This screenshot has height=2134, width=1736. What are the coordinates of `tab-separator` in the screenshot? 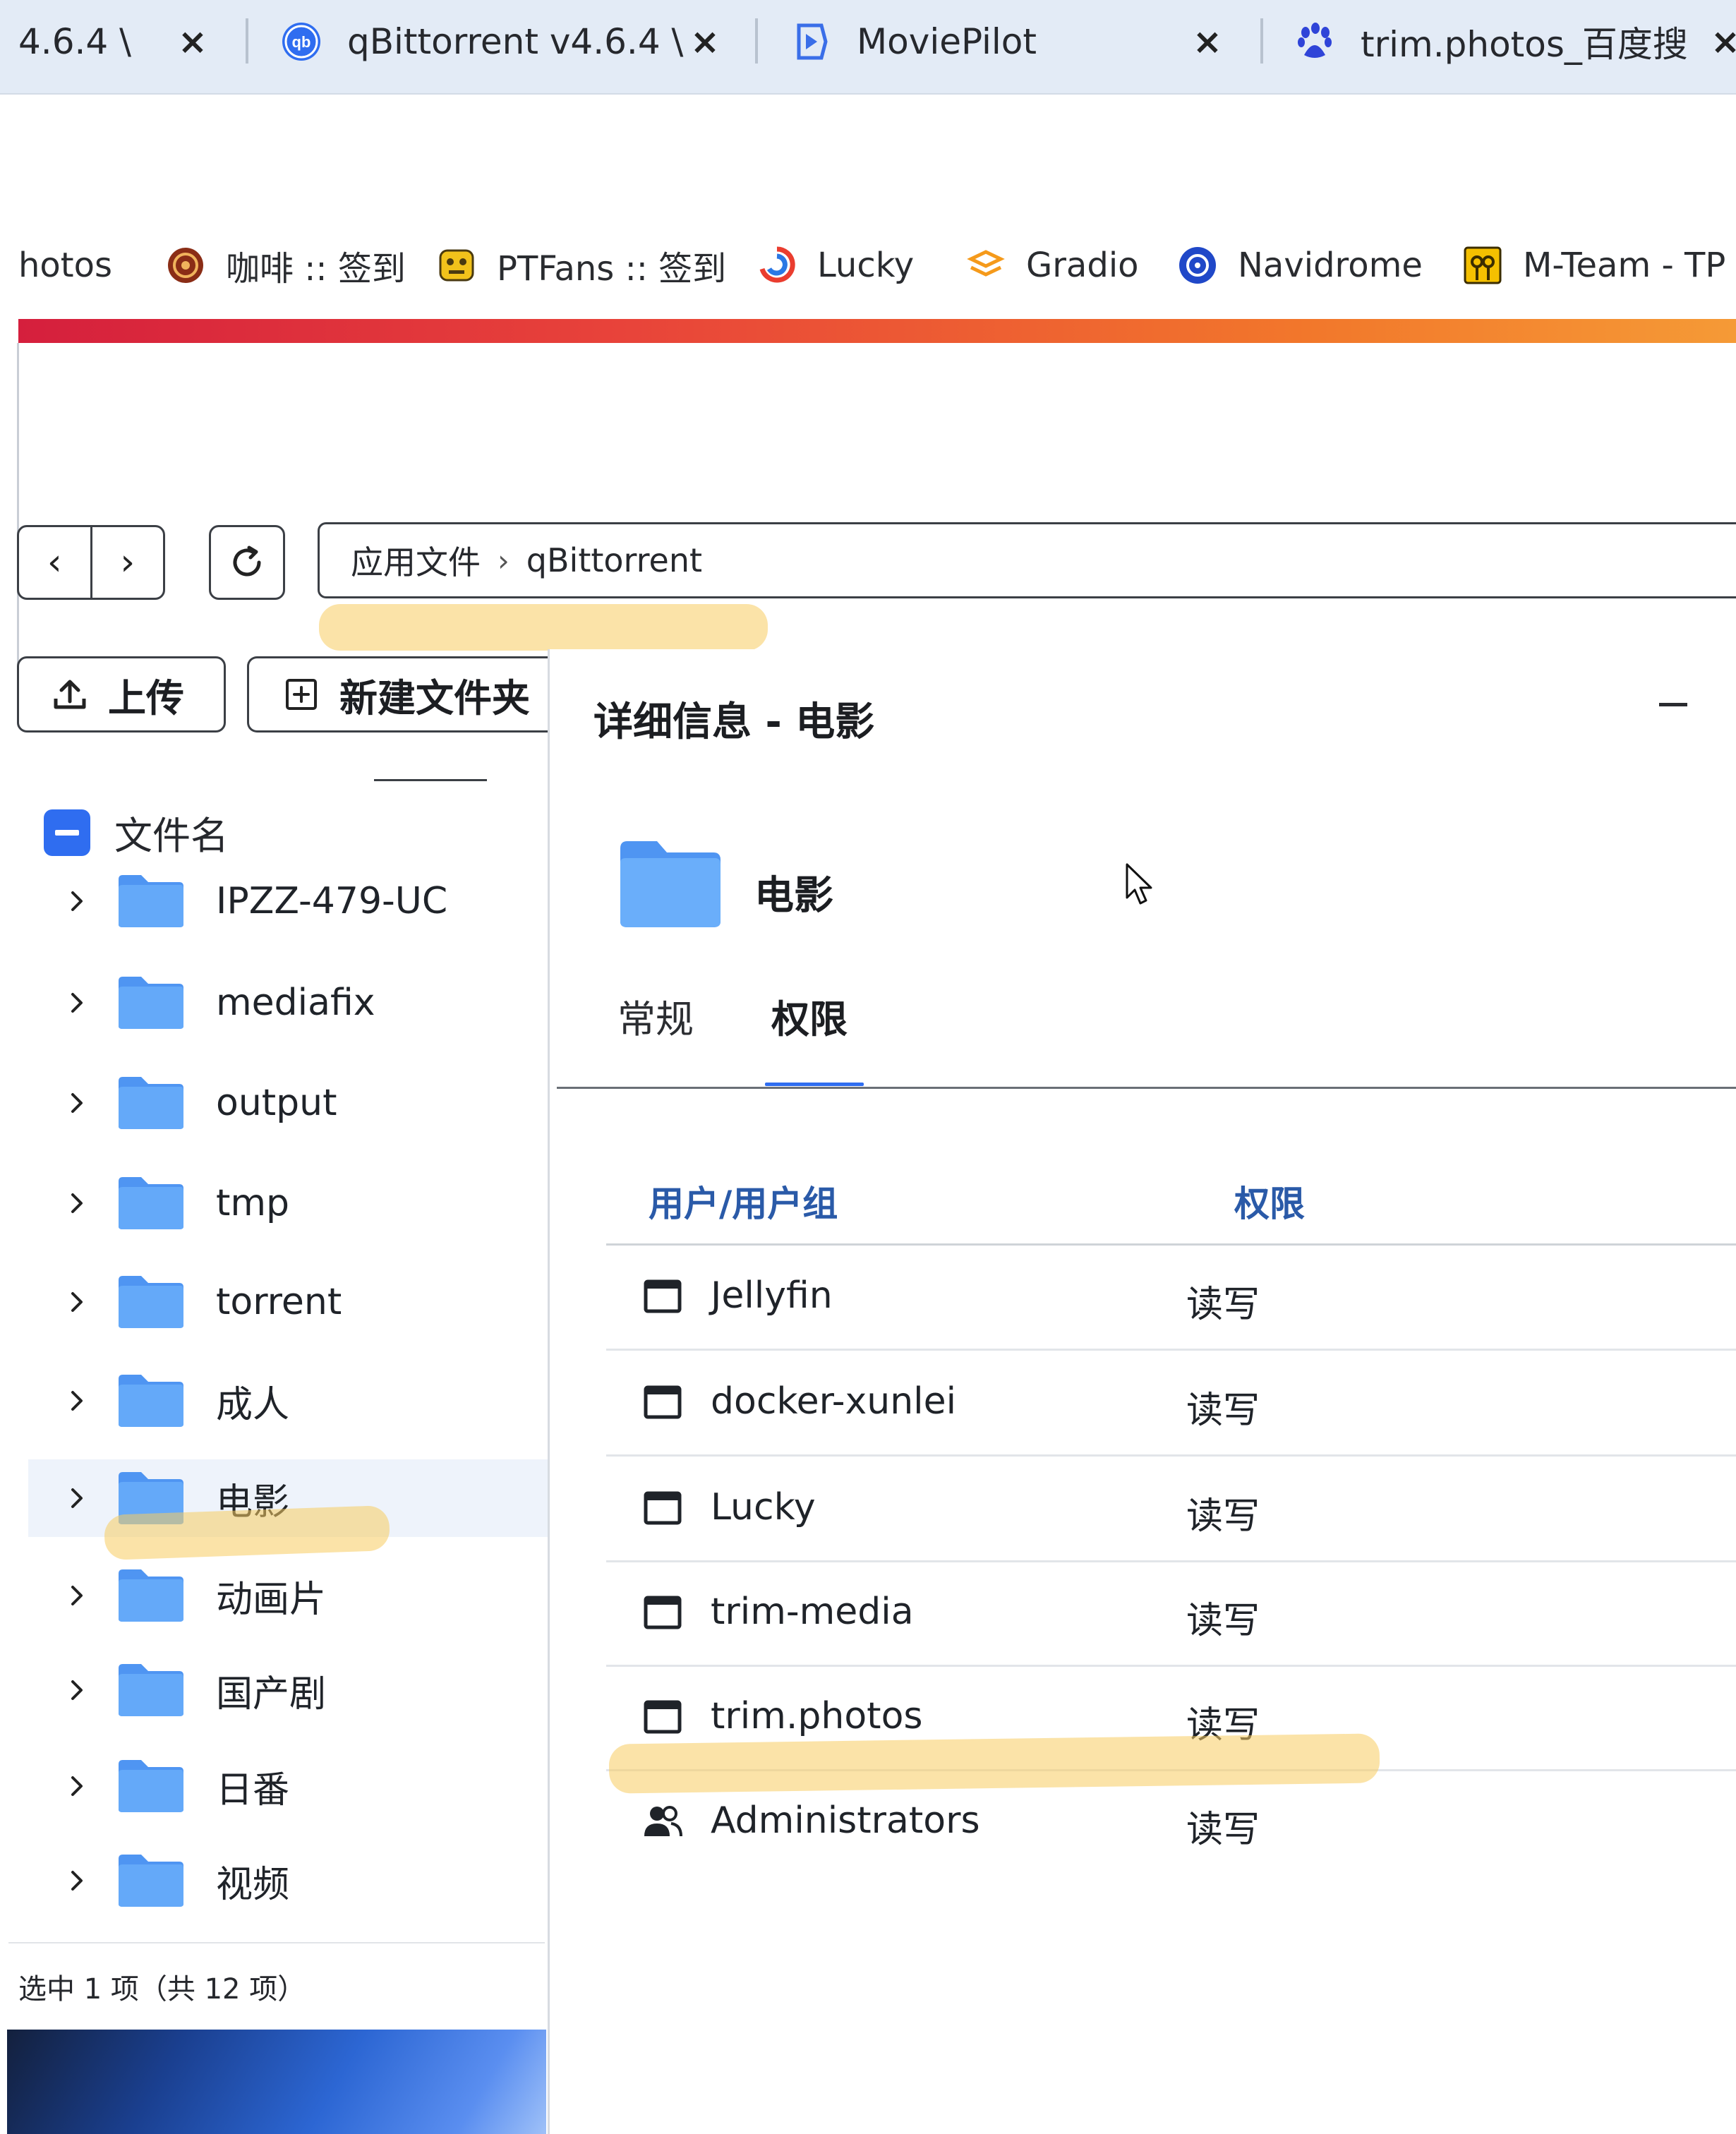 It's located at (1261, 41).